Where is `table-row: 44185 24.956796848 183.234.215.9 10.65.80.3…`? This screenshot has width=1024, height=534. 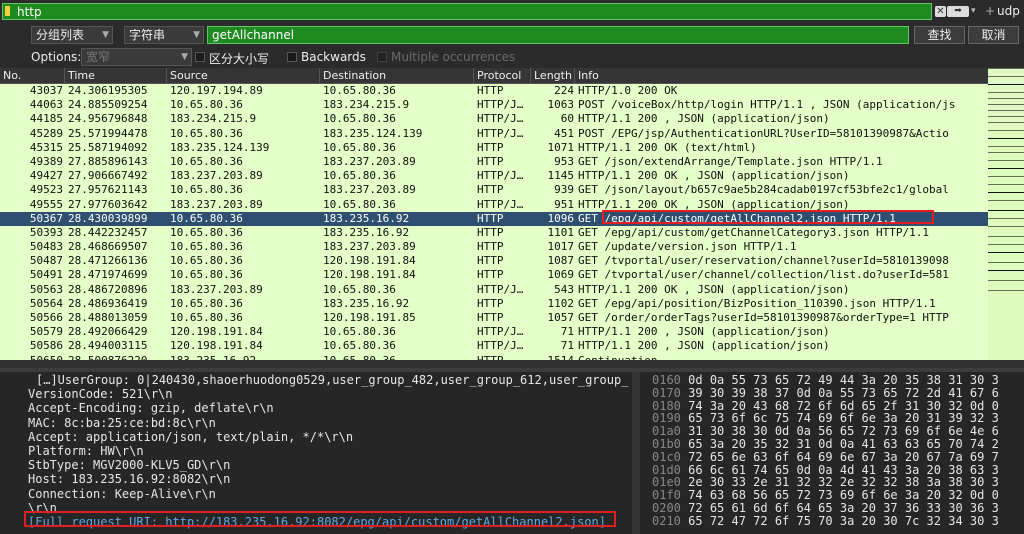
table-row: 44185 24.956796848 183.234.215.9 10.65.80.3… is located at coordinates (494, 119).